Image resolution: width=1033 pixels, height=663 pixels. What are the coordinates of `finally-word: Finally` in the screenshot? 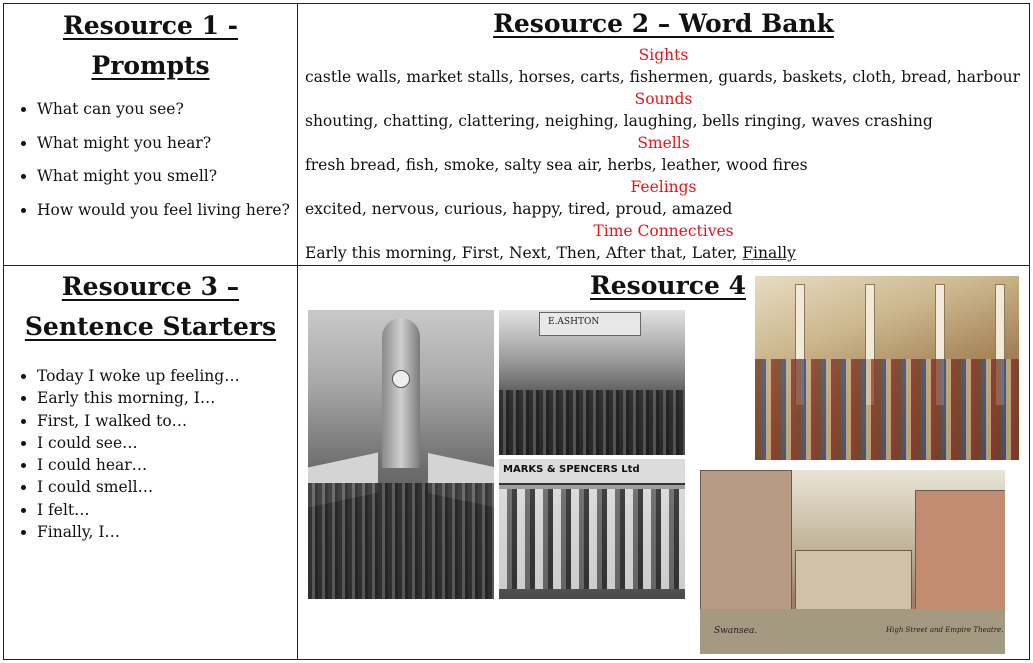 It's located at (769, 253).